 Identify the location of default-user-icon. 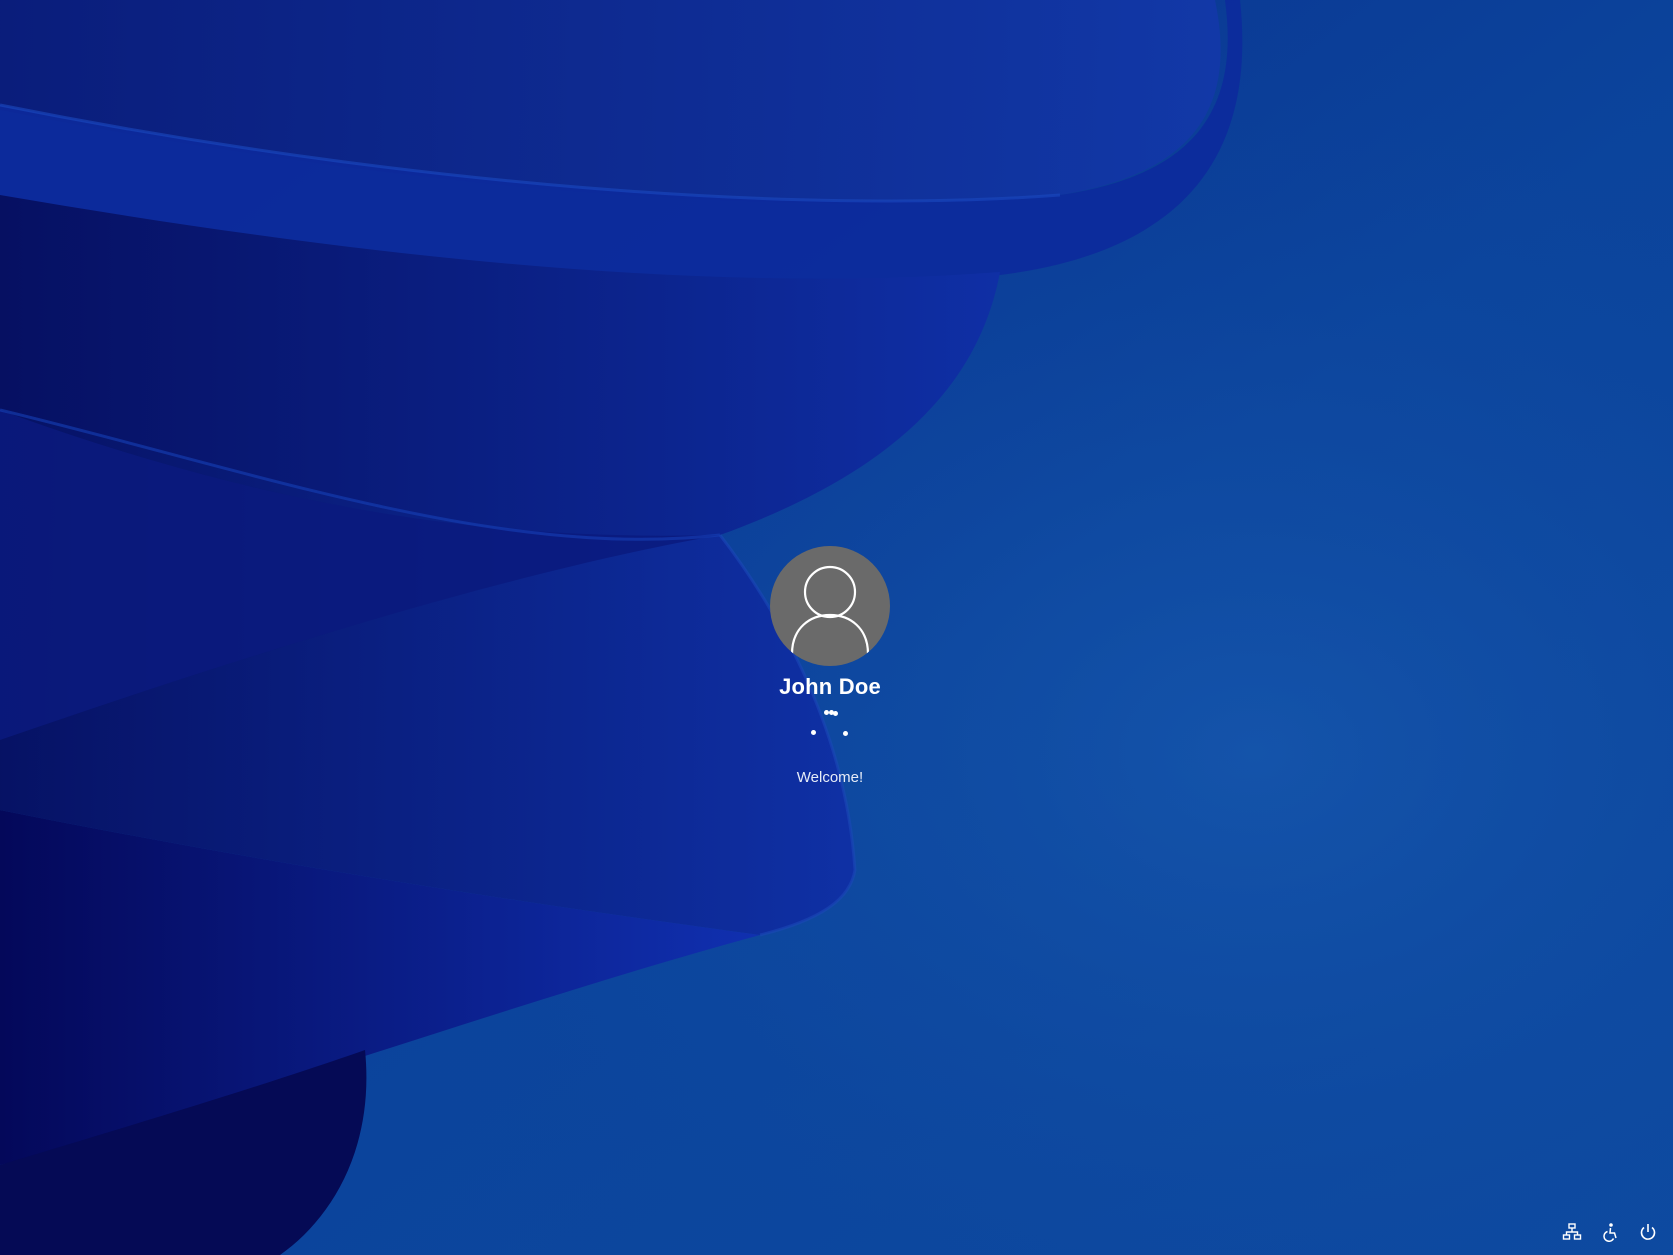
(830, 610).